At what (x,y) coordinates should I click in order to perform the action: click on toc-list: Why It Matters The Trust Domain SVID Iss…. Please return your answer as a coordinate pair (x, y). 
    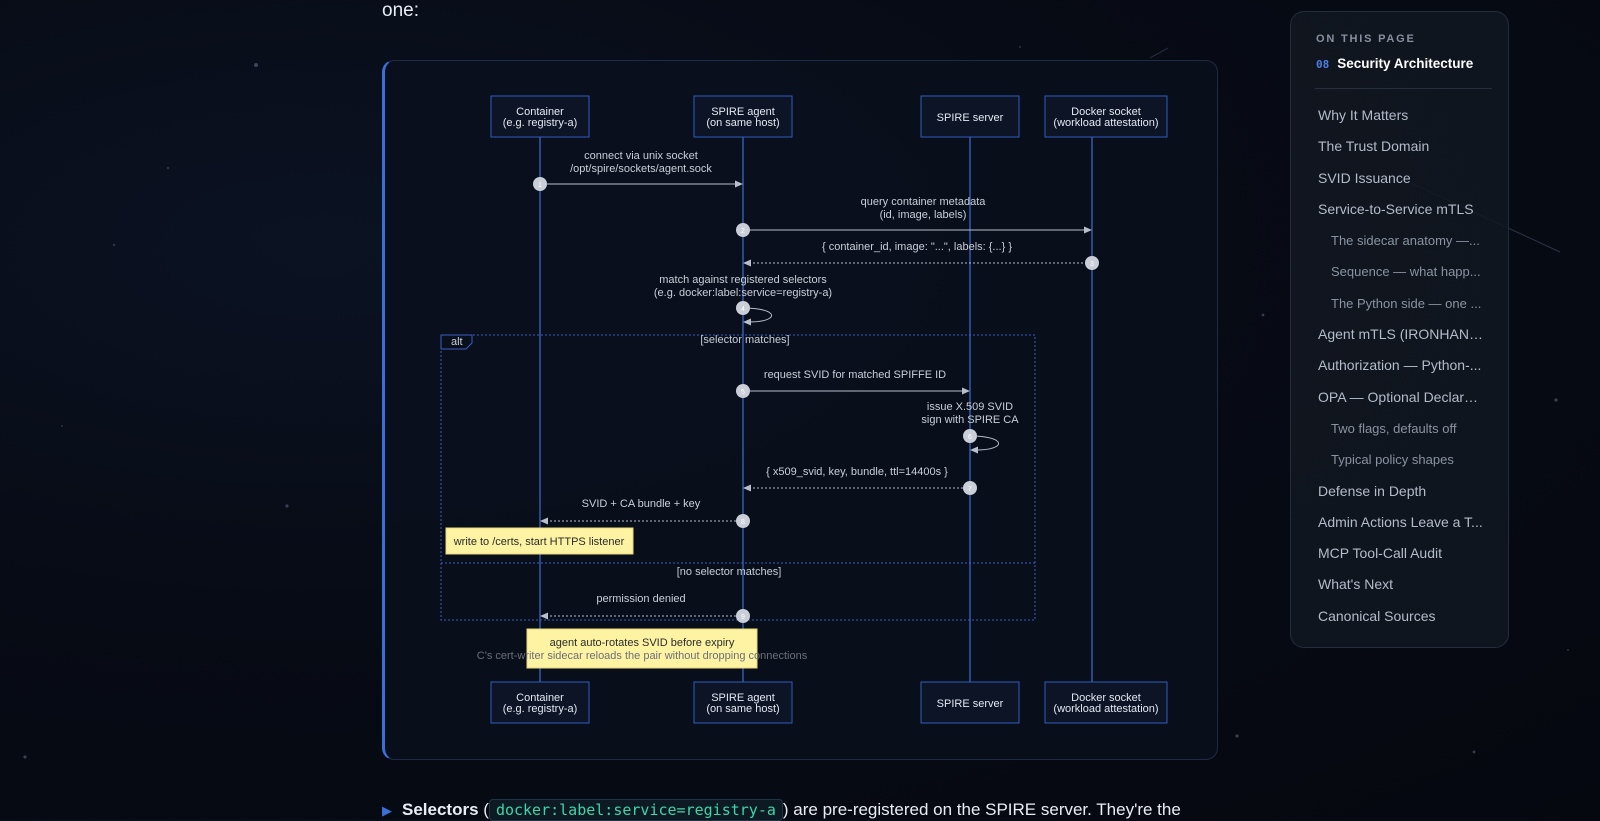
    Looking at the image, I should click on (1399, 366).